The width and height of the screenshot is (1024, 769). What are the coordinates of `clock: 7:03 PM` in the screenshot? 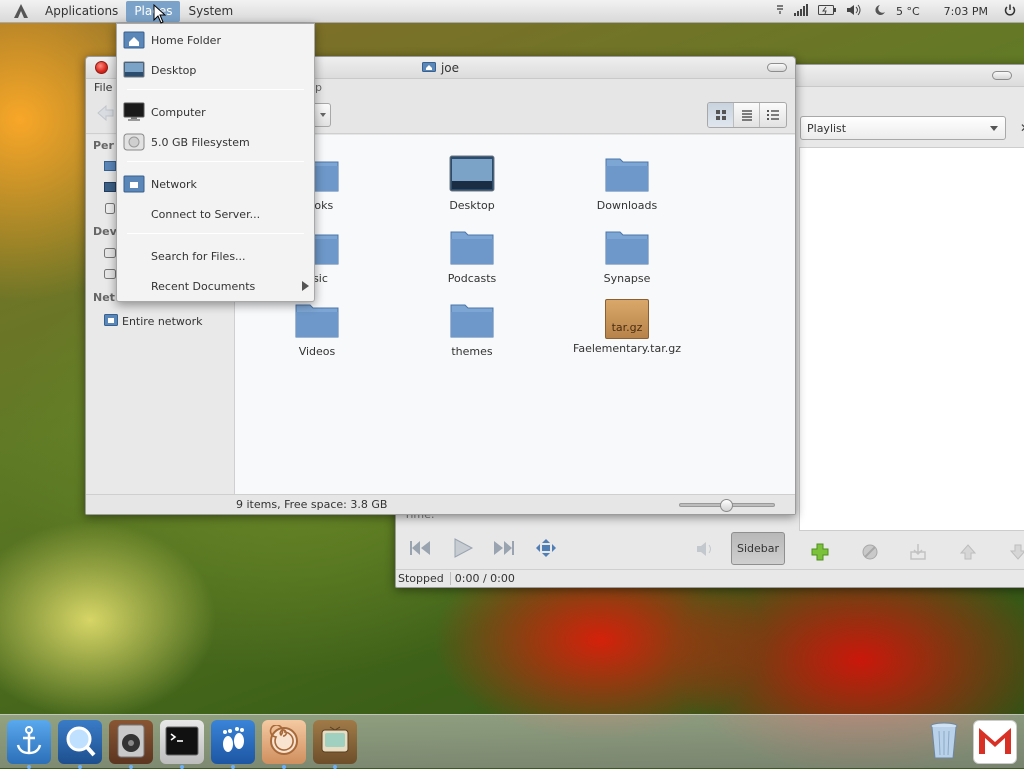 It's located at (966, 11).